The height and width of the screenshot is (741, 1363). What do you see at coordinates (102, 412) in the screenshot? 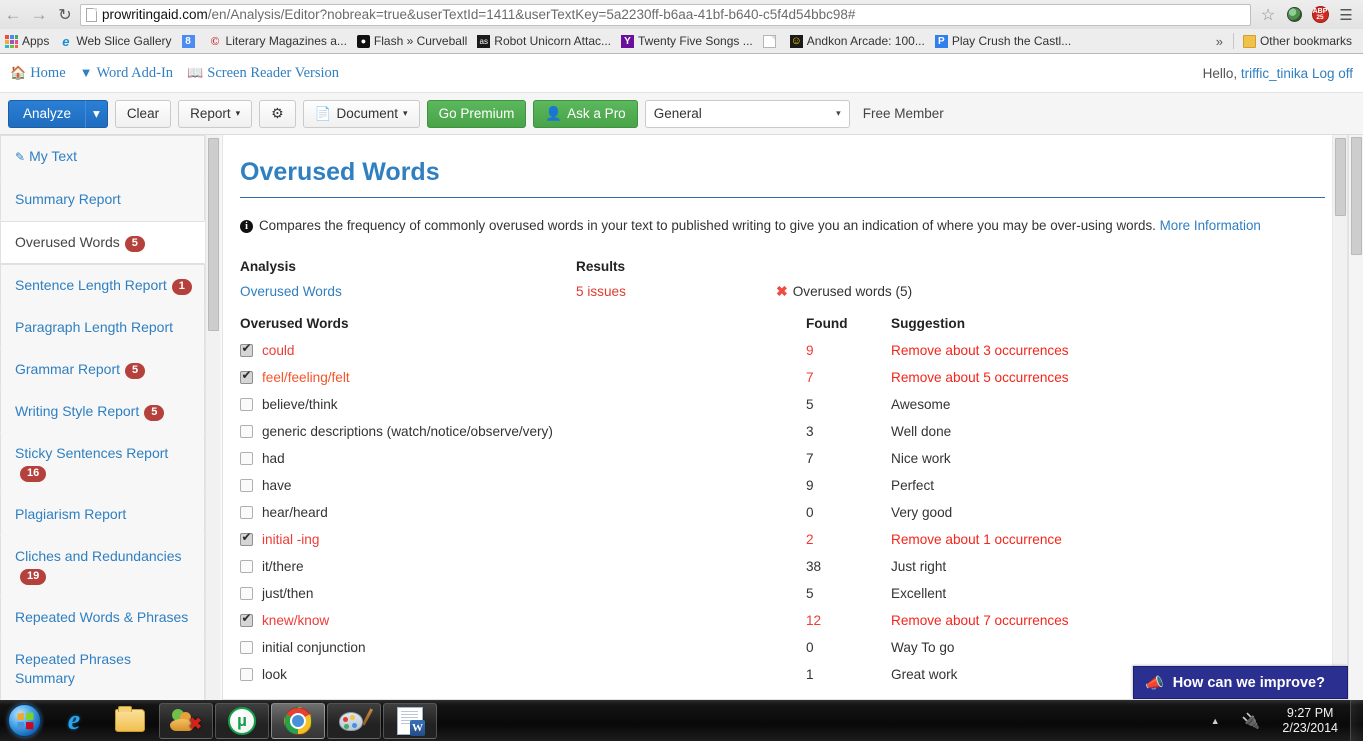
I see `sidebar-item-writing-style-report: Writing Style Report 5` at bounding box center [102, 412].